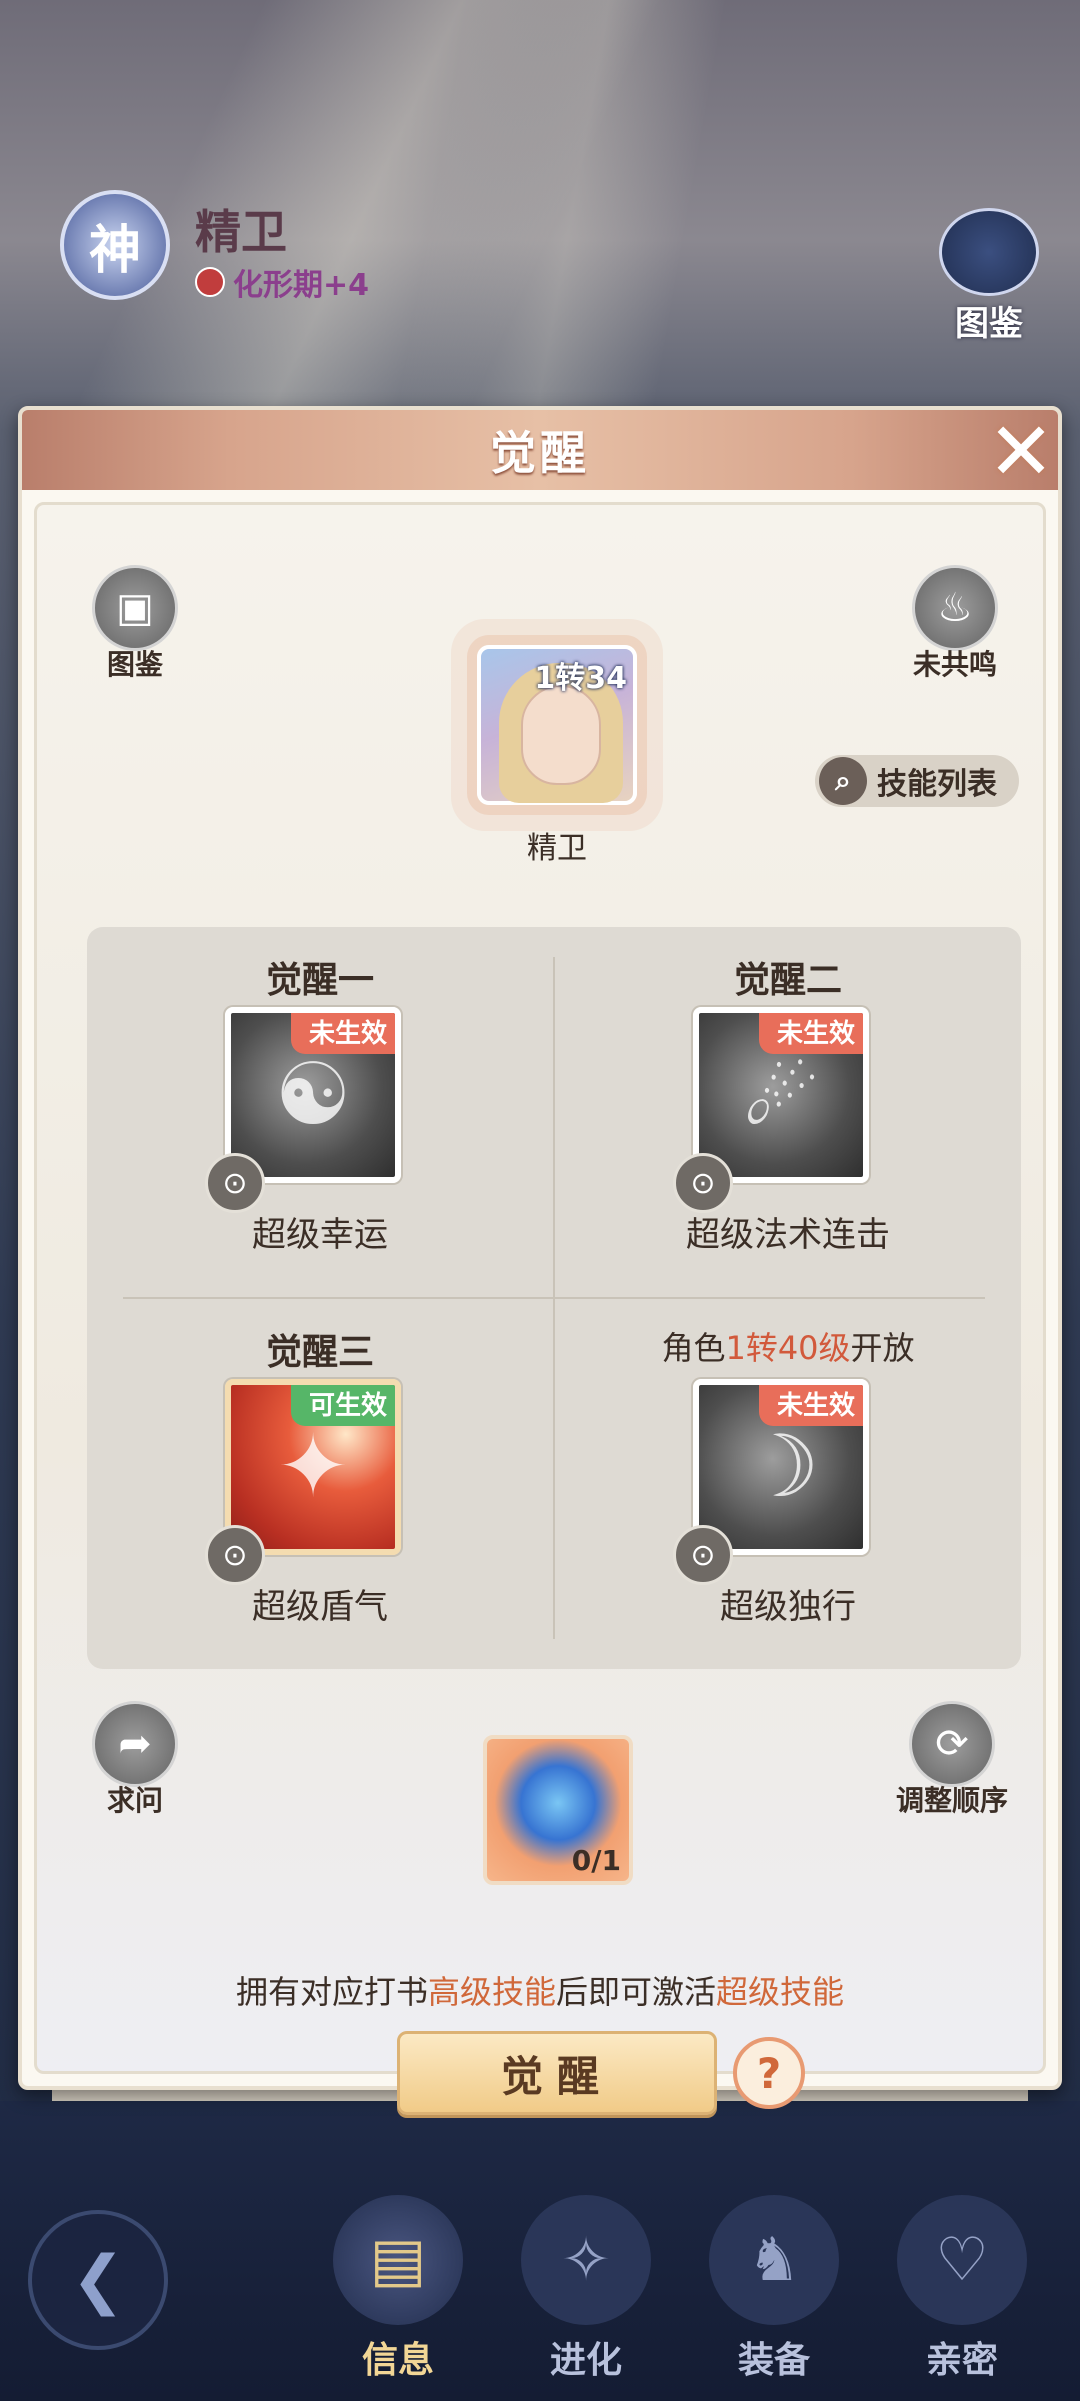 The height and width of the screenshot is (2401, 1080). I want to click on nav-tab-equipment: ♞ 装备, so click(774, 2290).